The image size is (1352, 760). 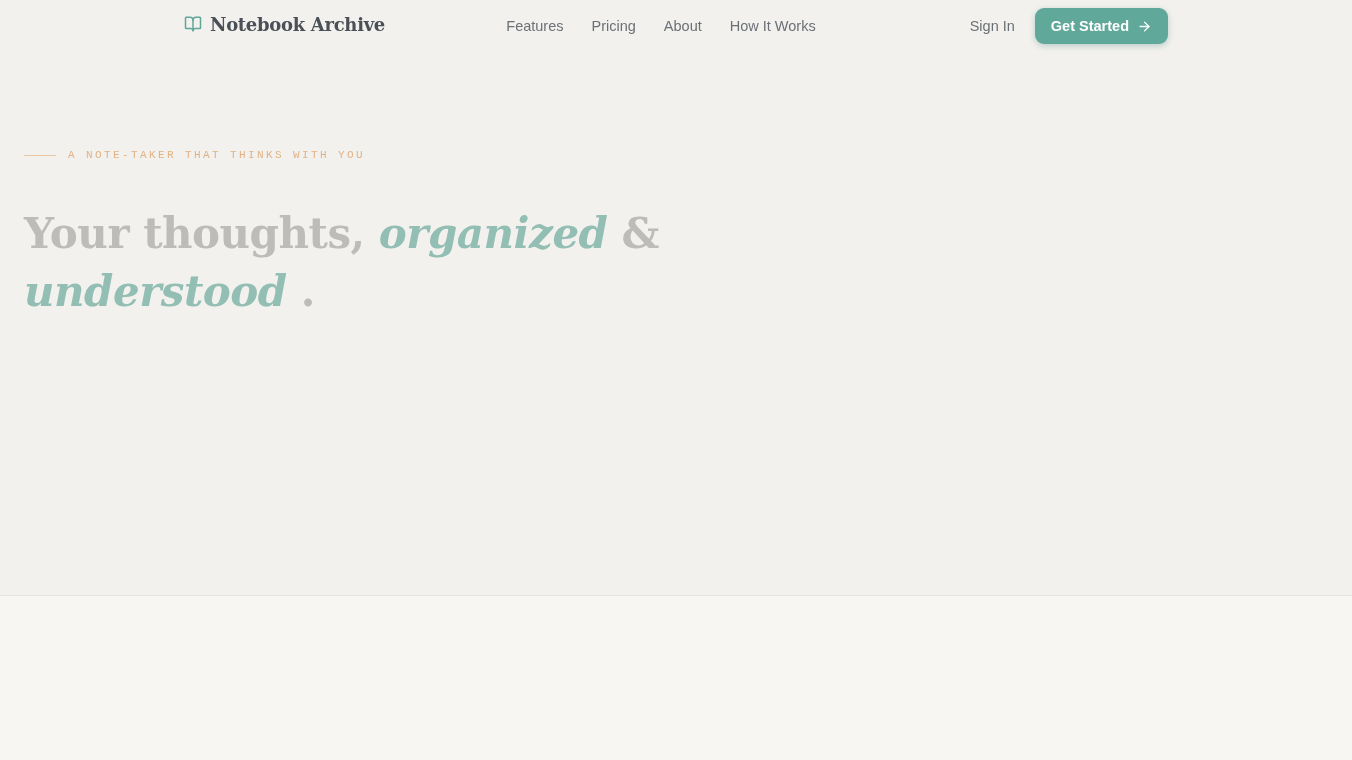 What do you see at coordinates (992, 26) in the screenshot?
I see `sign-in-link: Sign In` at bounding box center [992, 26].